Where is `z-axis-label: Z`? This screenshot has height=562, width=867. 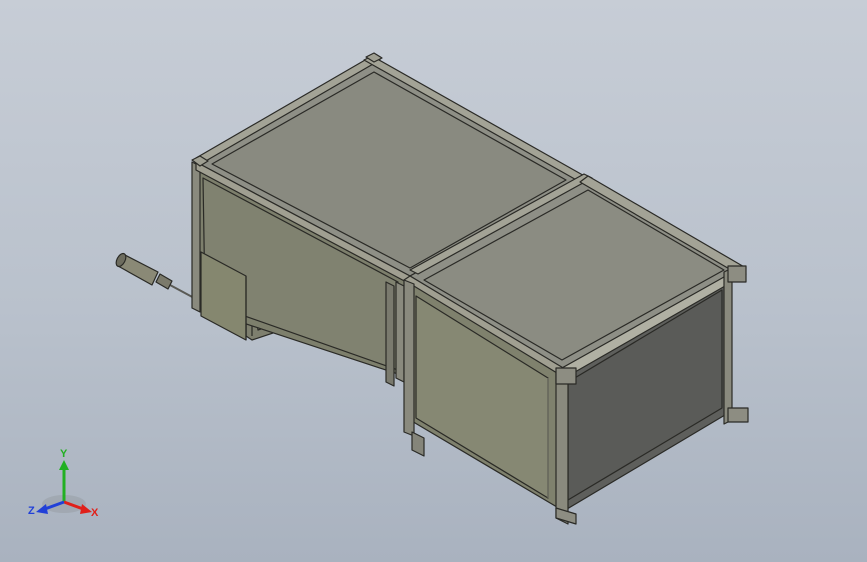
z-axis-label: Z is located at coordinates (31, 511).